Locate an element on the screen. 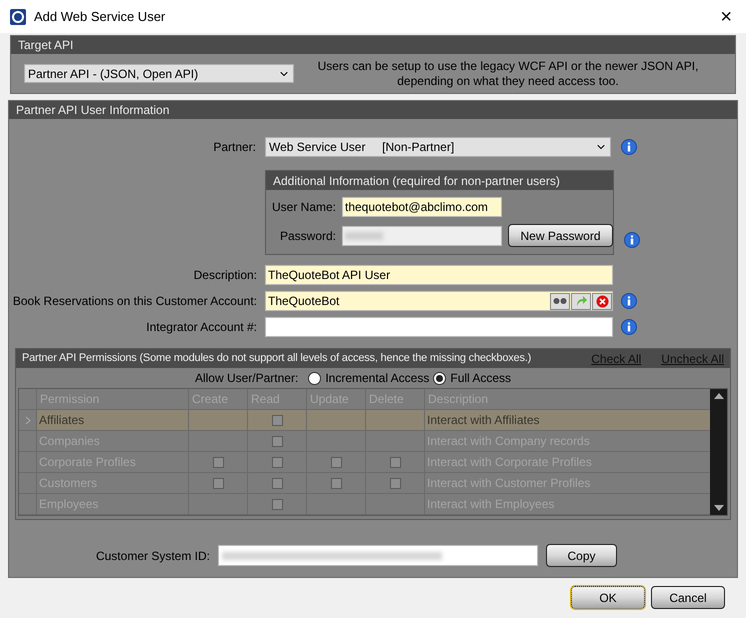 The height and width of the screenshot is (618, 746). system-id-label: Customer System ID: is located at coordinates (152, 556).